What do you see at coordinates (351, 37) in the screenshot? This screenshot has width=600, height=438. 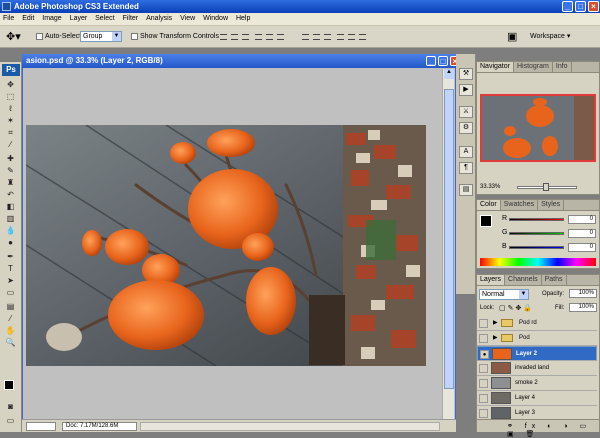 I see `distribute-hcenter-icon` at bounding box center [351, 37].